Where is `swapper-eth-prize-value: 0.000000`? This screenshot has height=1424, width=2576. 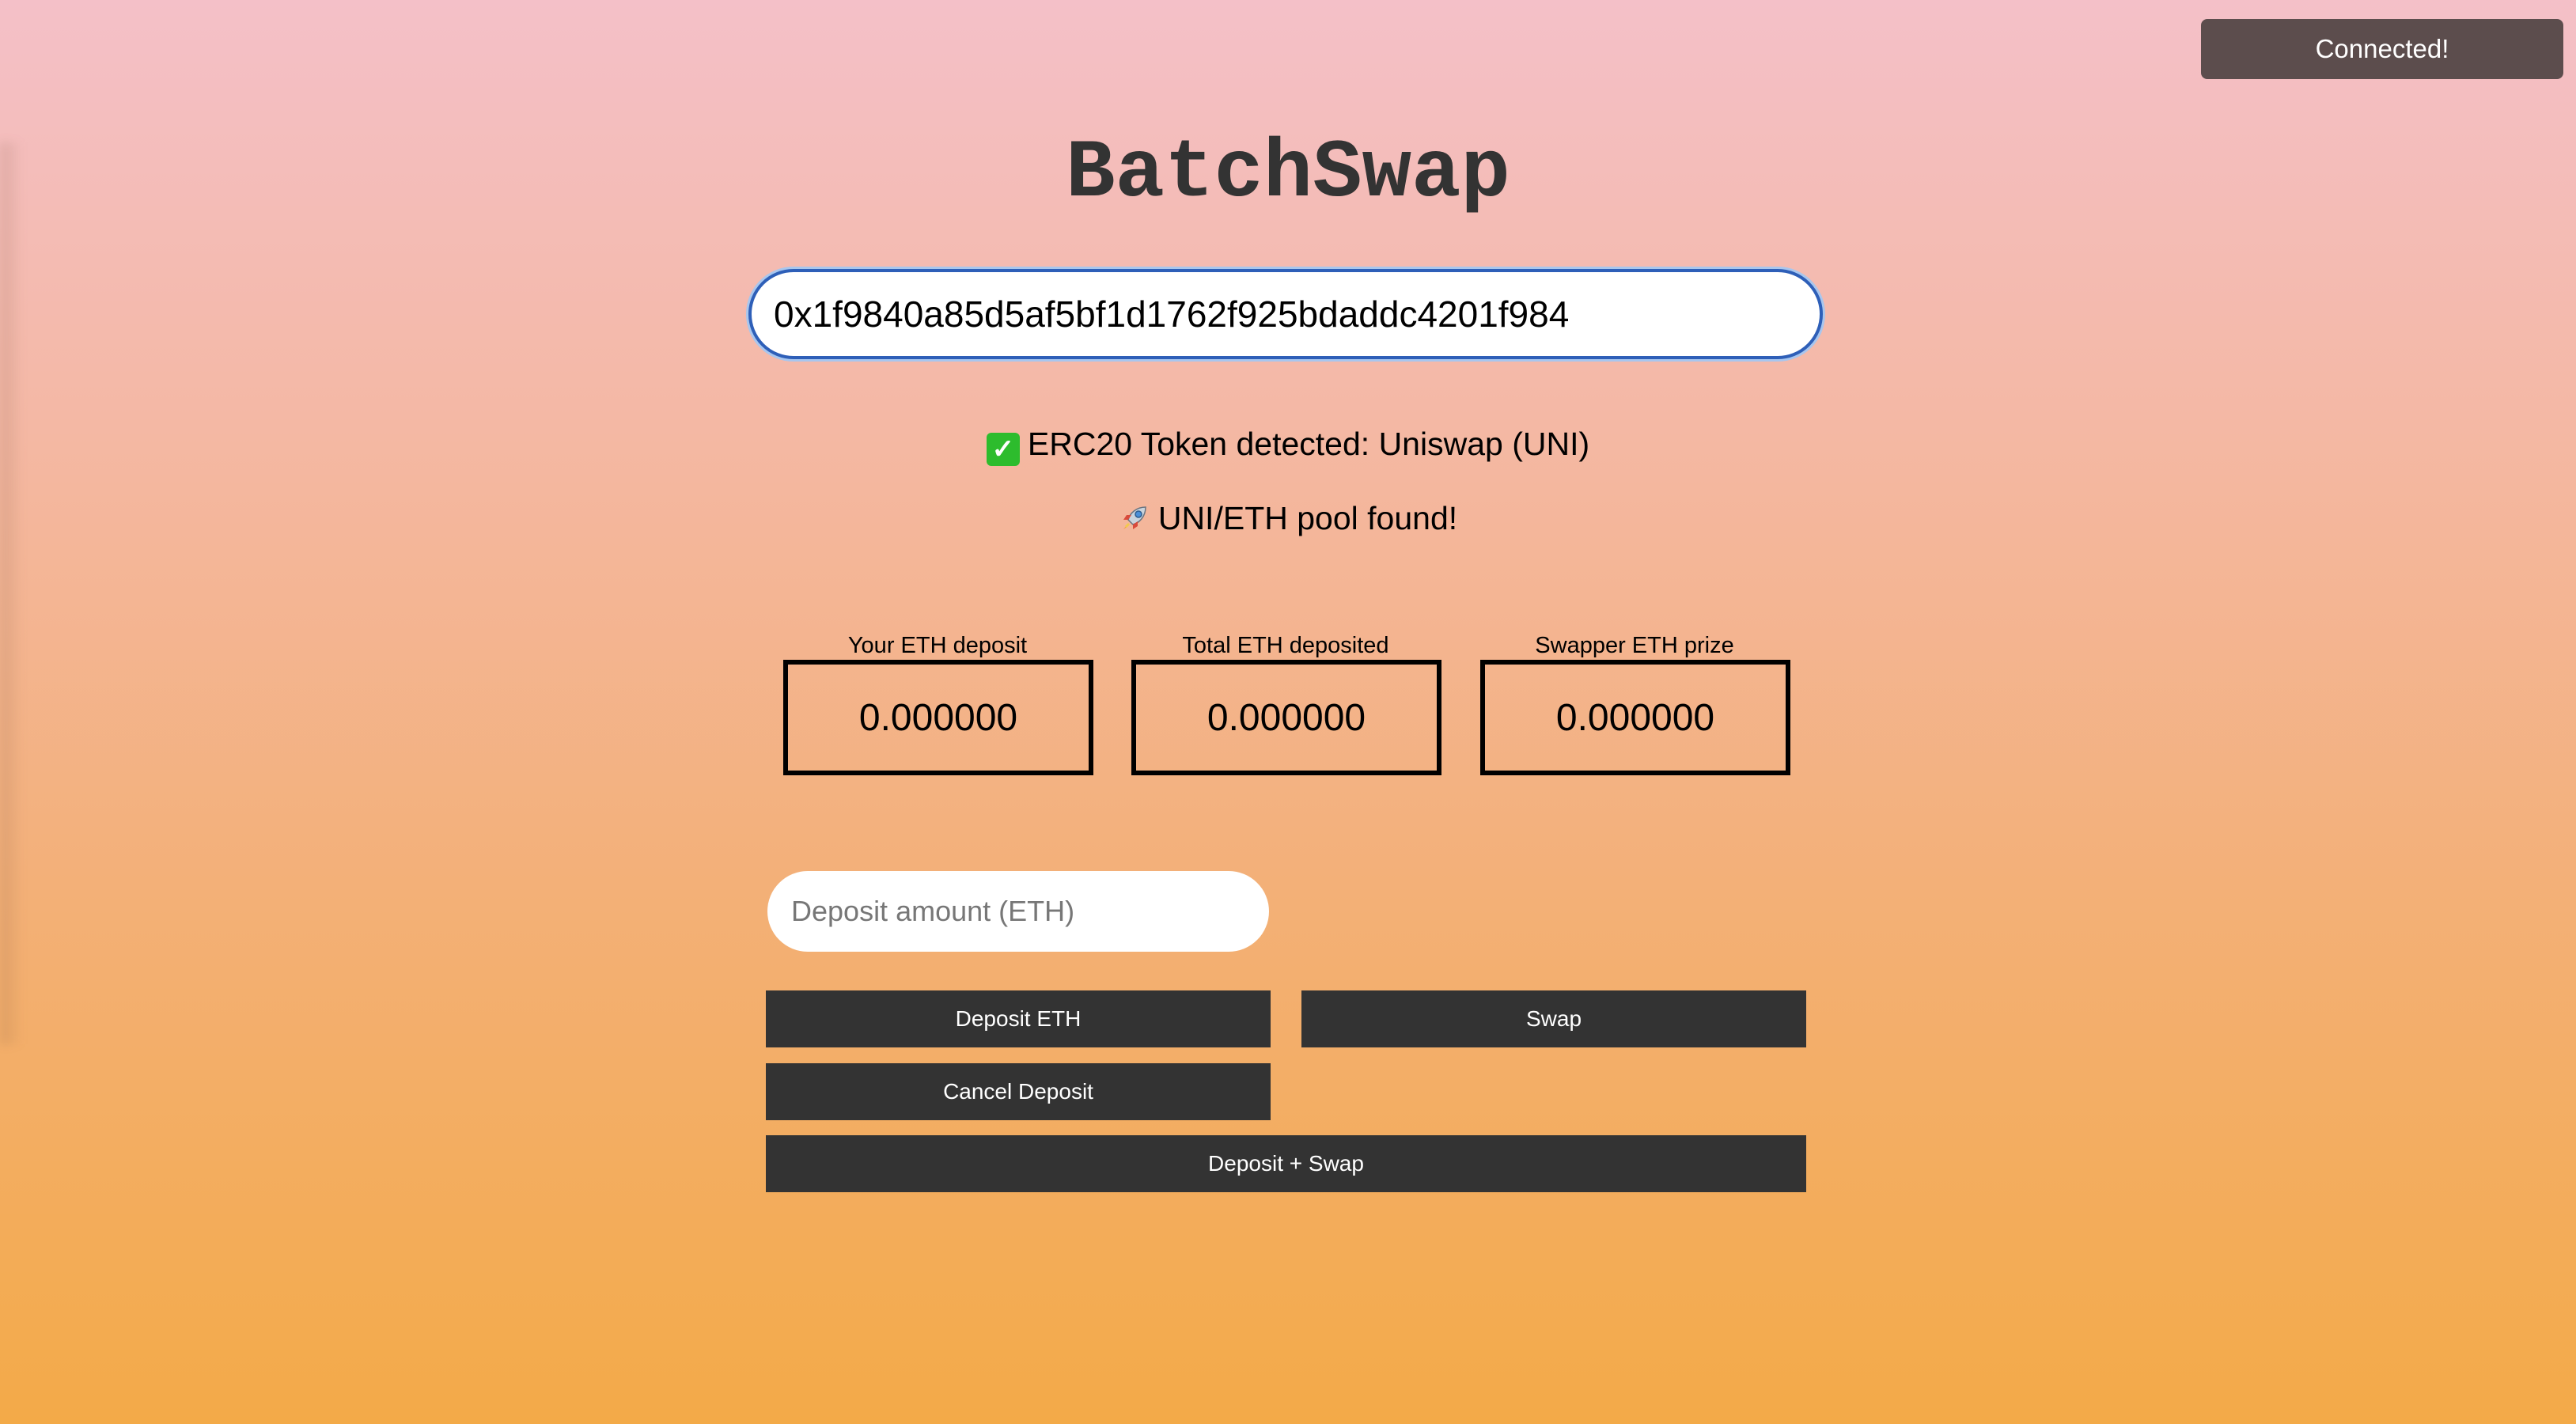
swapper-eth-prize-value: 0.000000 is located at coordinates (1635, 718).